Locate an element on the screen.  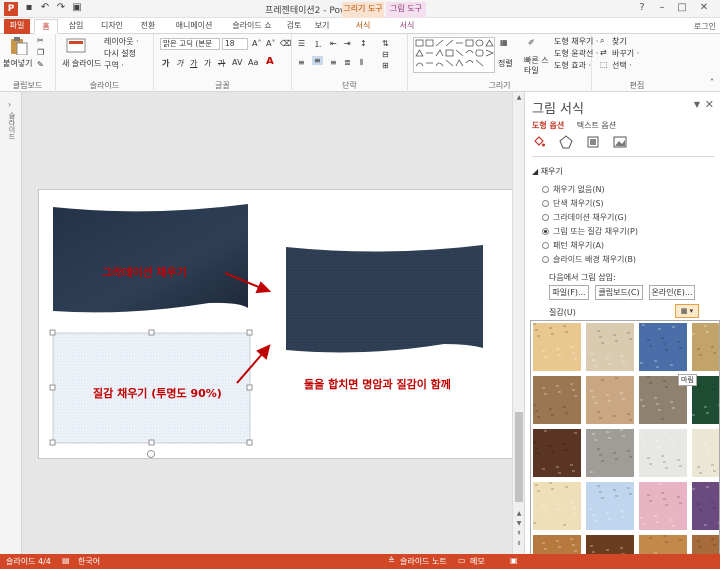
prev-slide-icon: ⇞ is located at coordinates (519, 533).